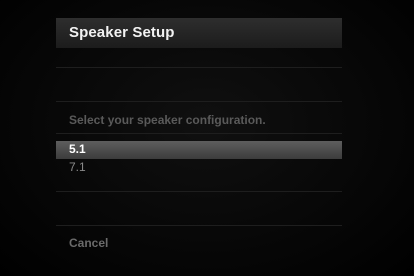 Image resolution: width=414 pixels, height=276 pixels. I want to click on option-5-1: 5.1, so click(199, 150).